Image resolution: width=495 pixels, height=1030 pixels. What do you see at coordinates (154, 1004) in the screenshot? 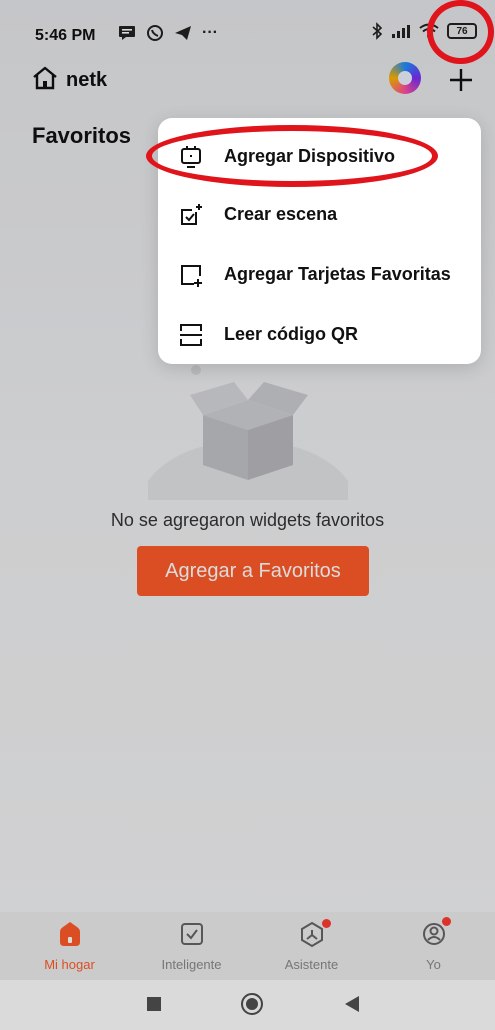
I see `recents-icon` at bounding box center [154, 1004].